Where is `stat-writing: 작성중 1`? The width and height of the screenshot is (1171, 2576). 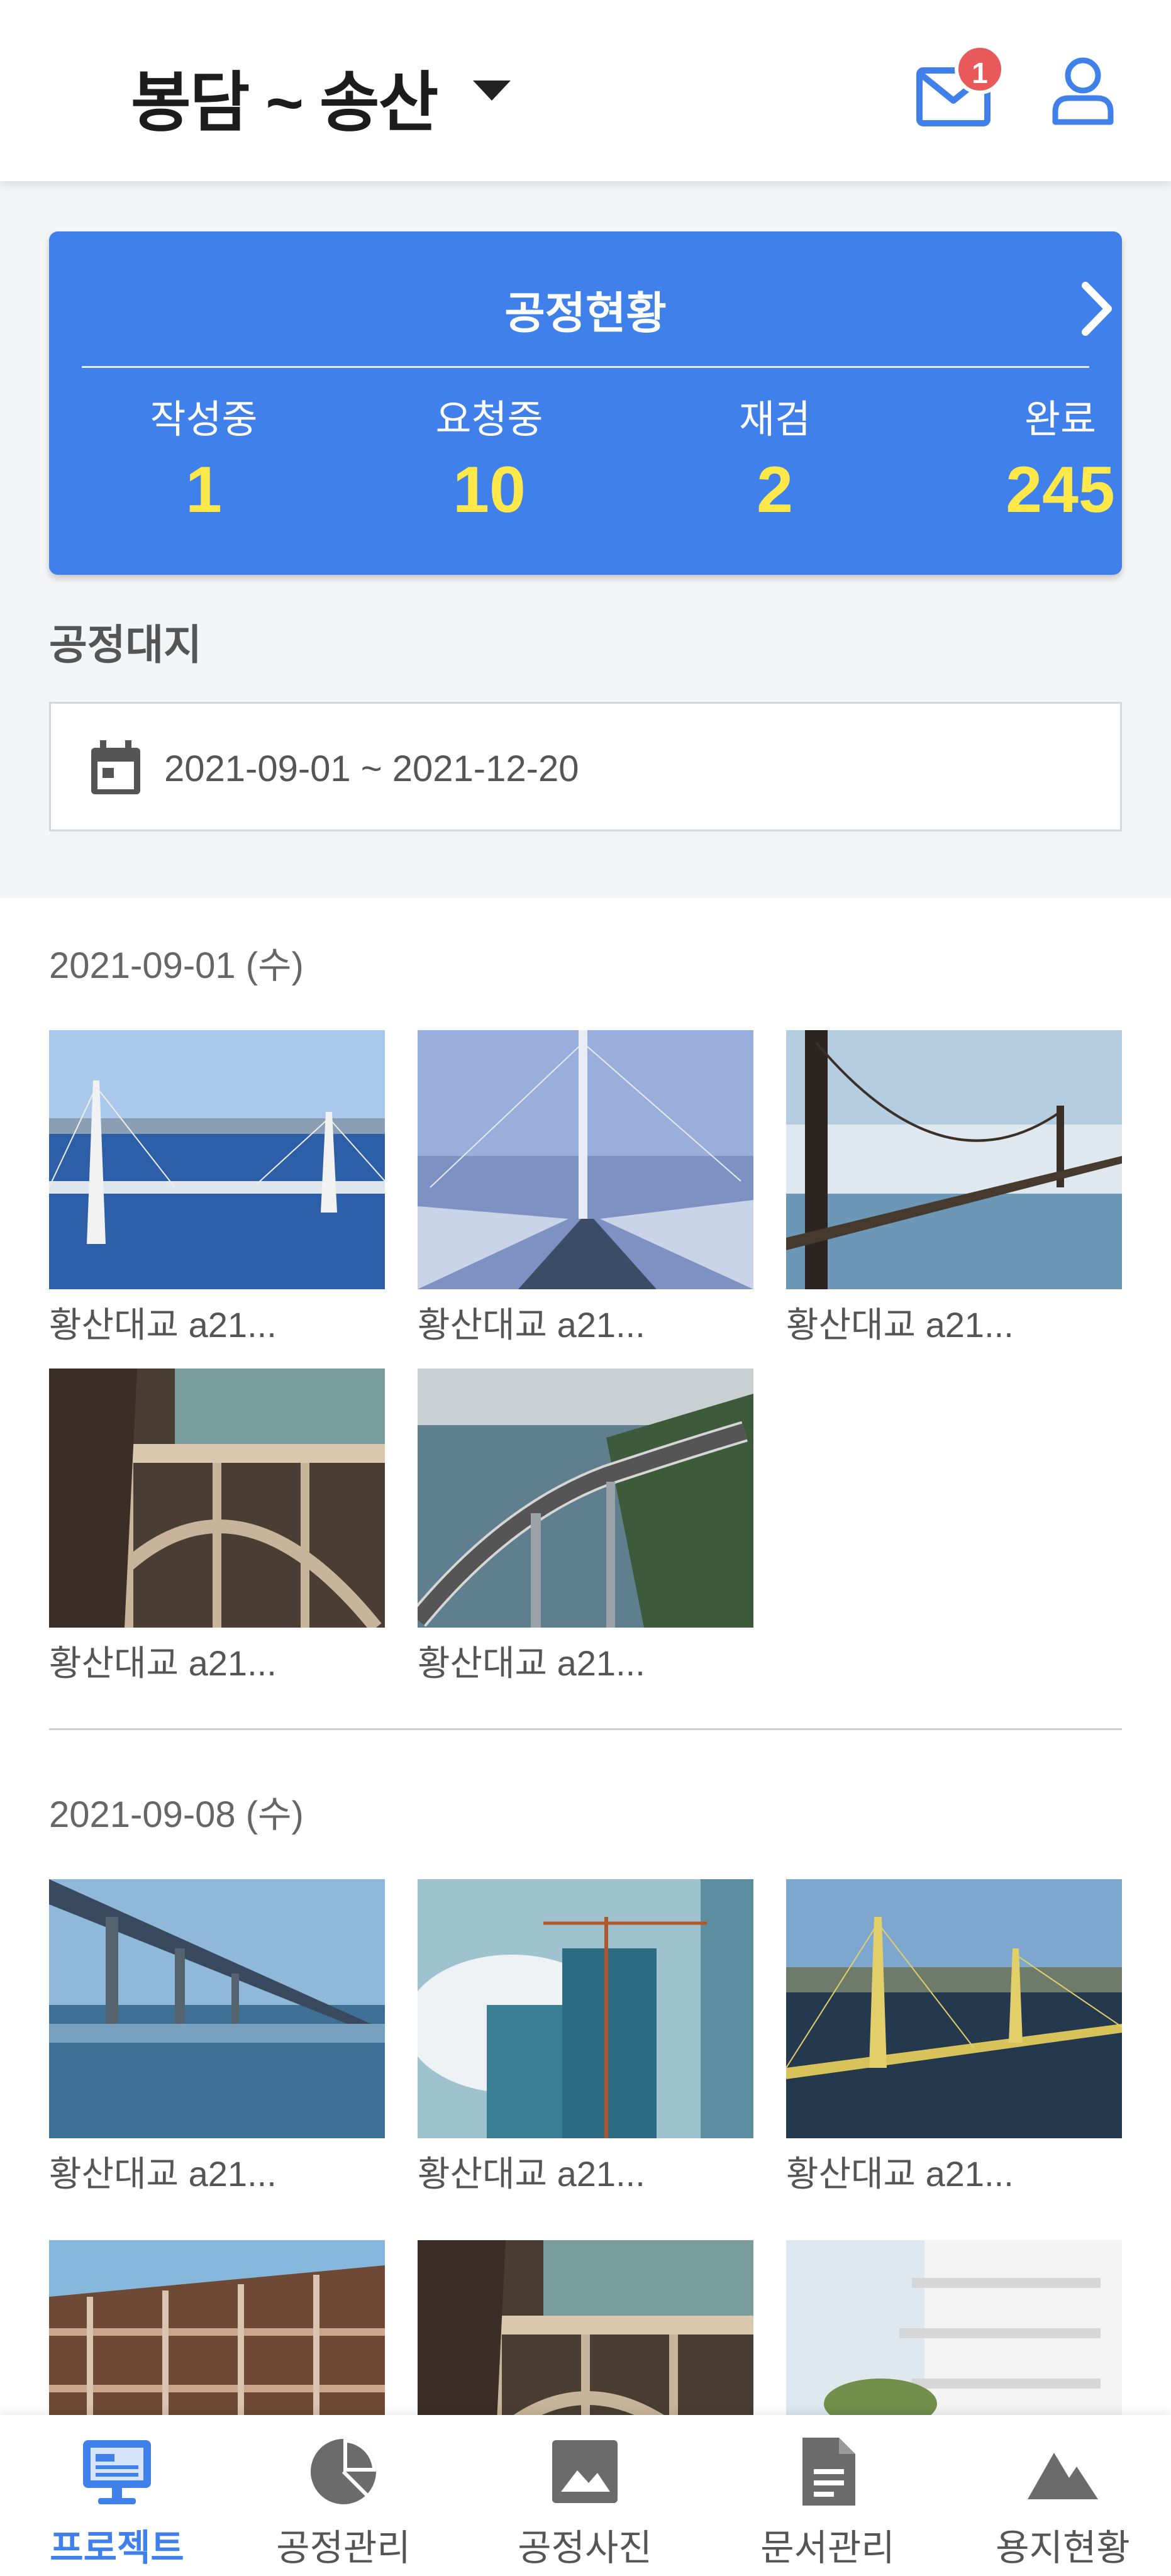
stat-writing: 작성중 1 is located at coordinates (204, 457).